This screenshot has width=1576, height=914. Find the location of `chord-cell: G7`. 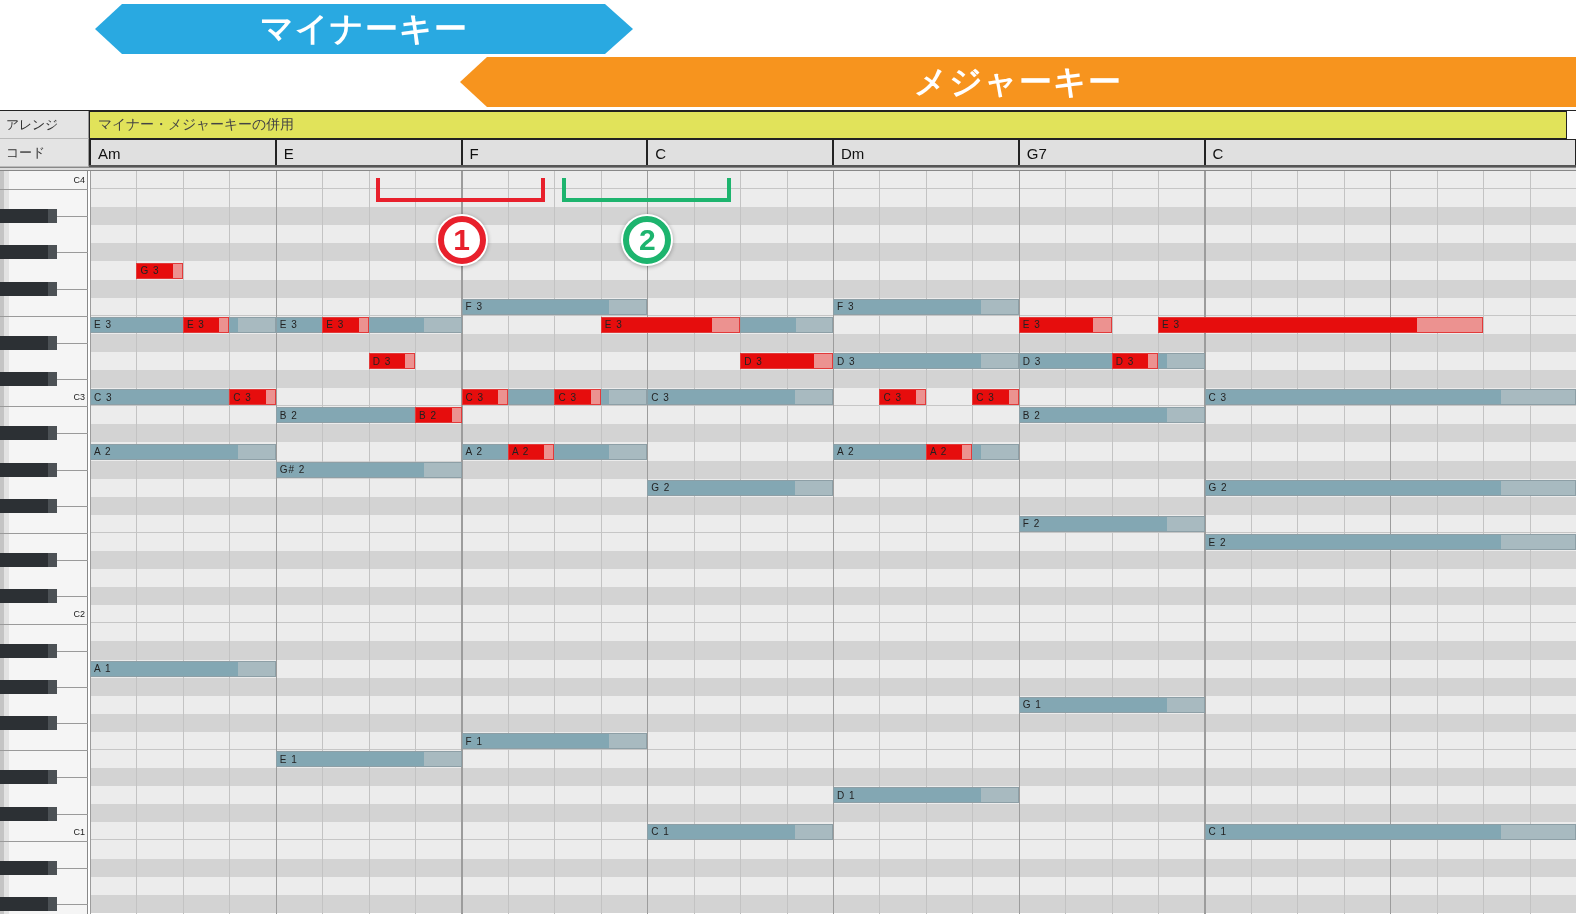

chord-cell: G7 is located at coordinates (1110, 152).